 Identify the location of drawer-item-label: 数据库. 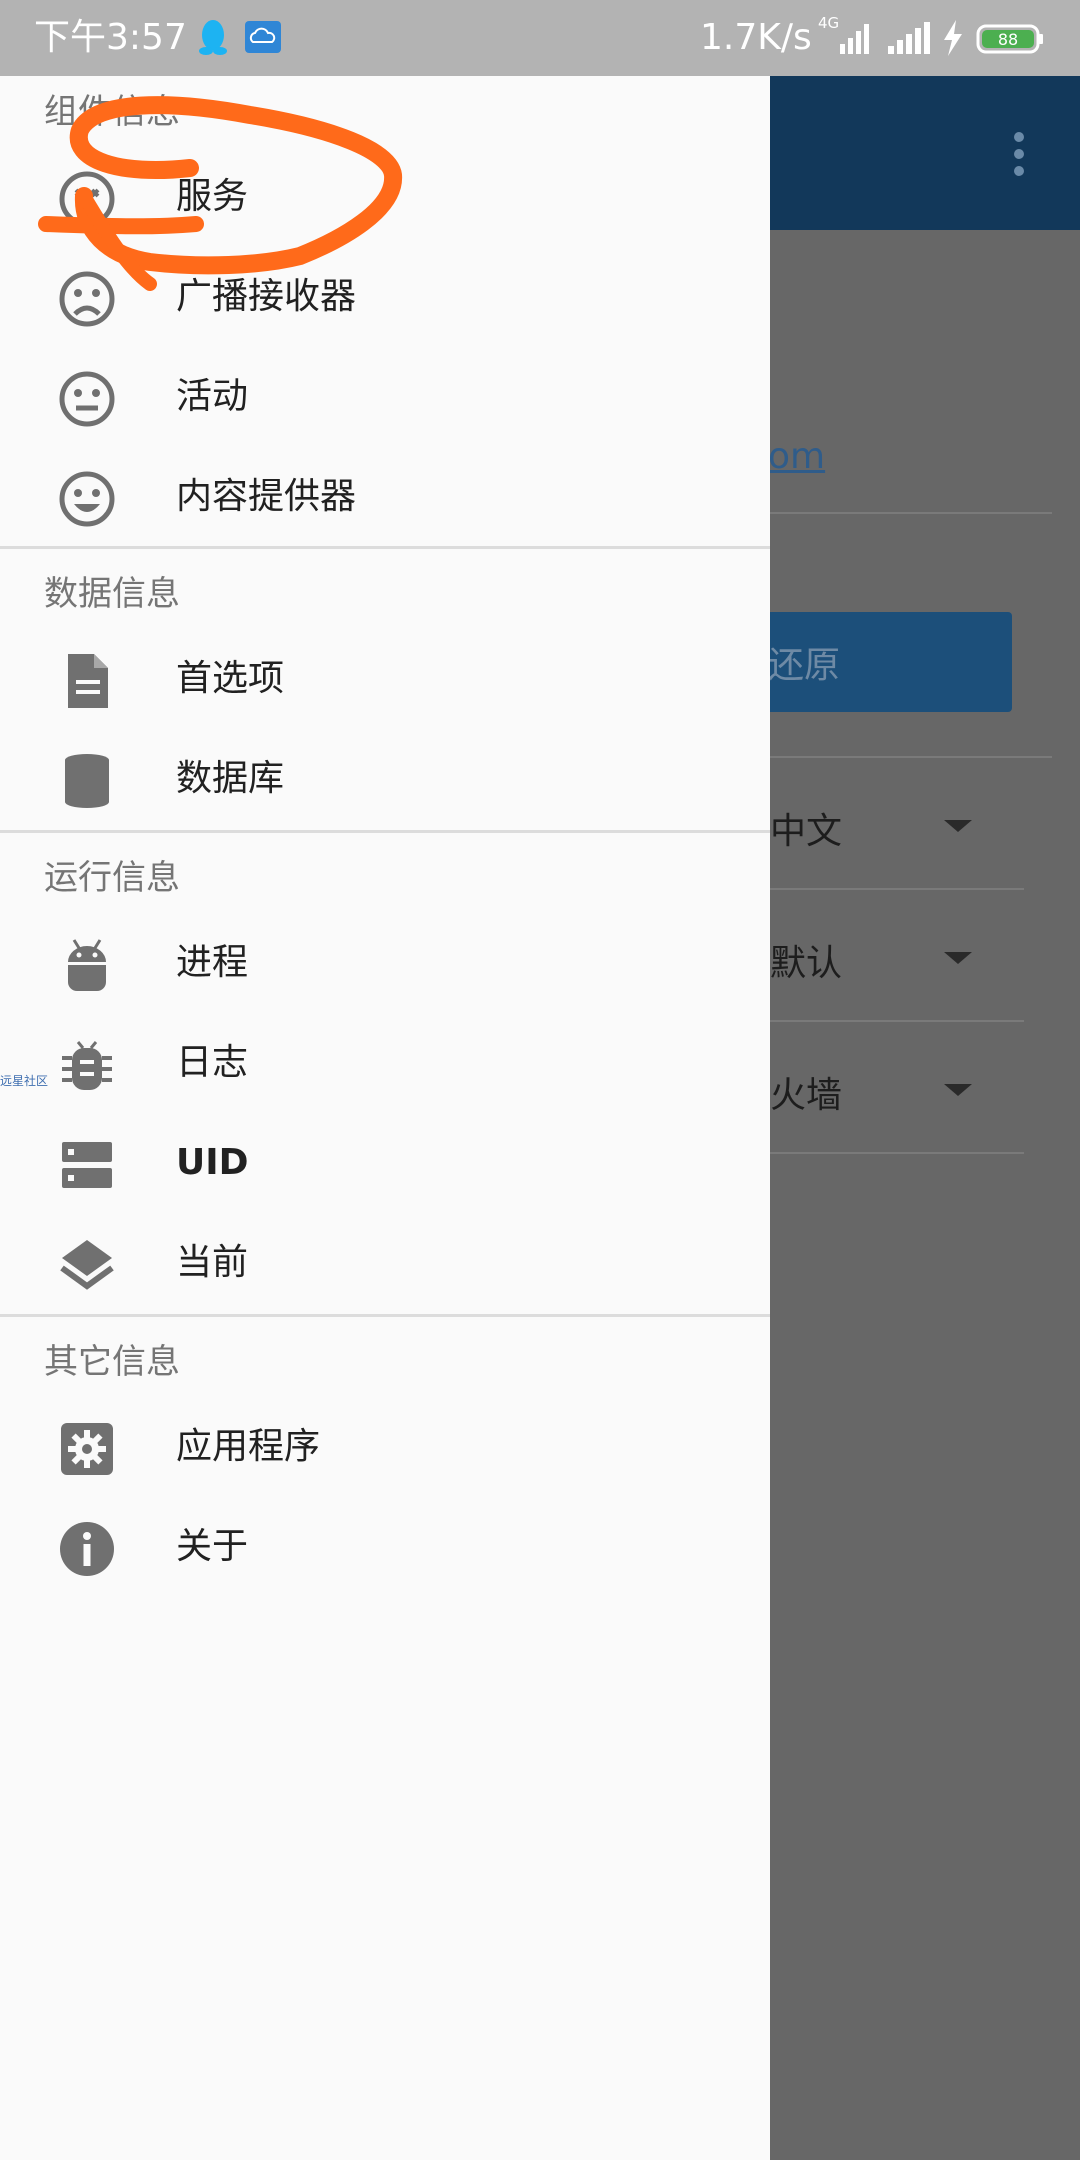
(230, 778).